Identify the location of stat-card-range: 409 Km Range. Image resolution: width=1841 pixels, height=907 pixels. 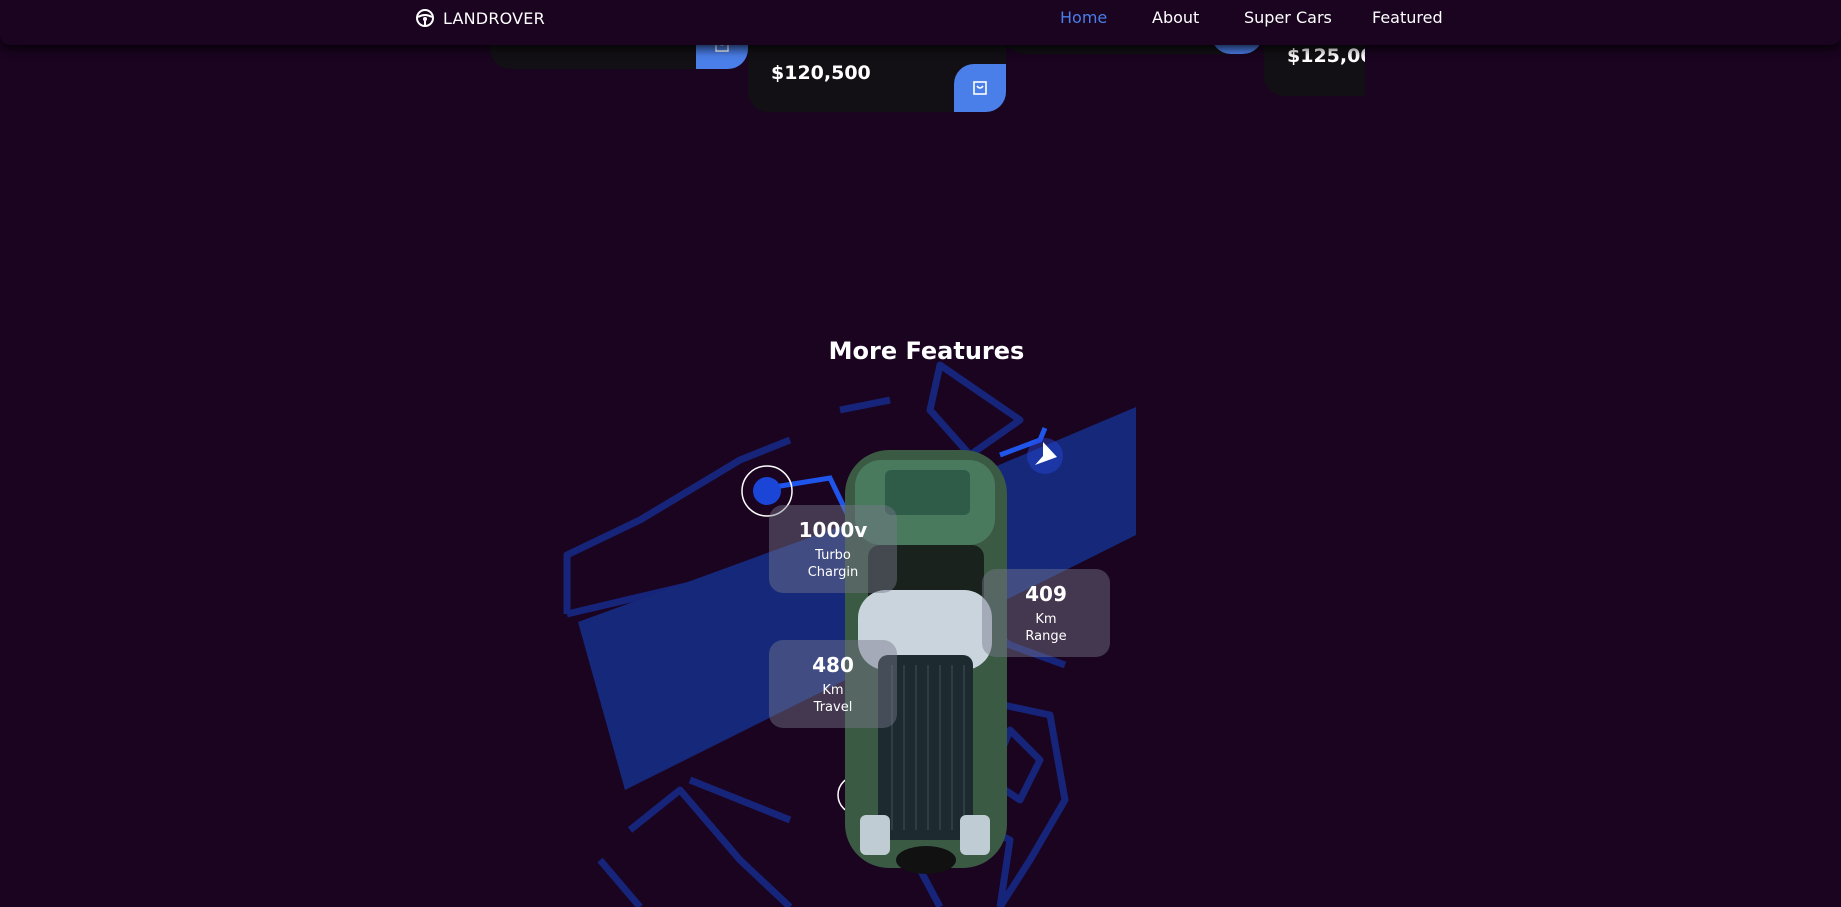
(1046, 613).